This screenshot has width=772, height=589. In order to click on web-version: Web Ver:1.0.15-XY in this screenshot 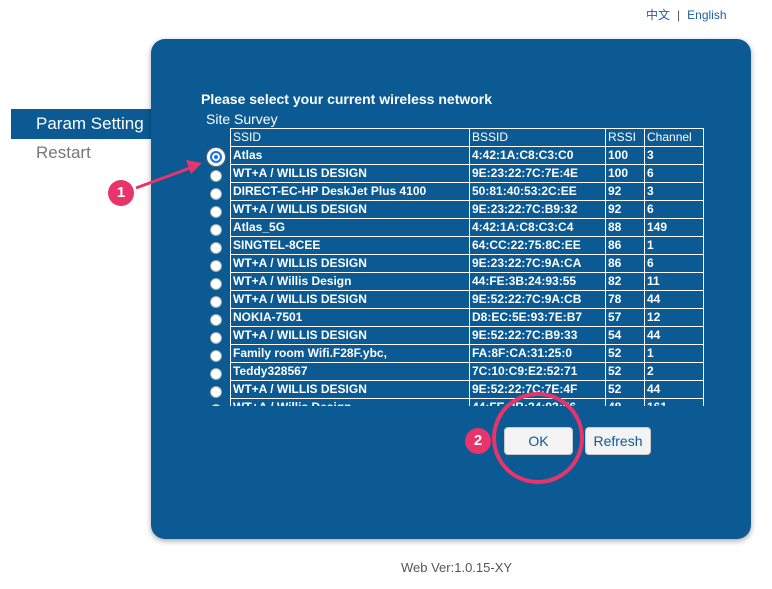, I will do `click(457, 567)`.